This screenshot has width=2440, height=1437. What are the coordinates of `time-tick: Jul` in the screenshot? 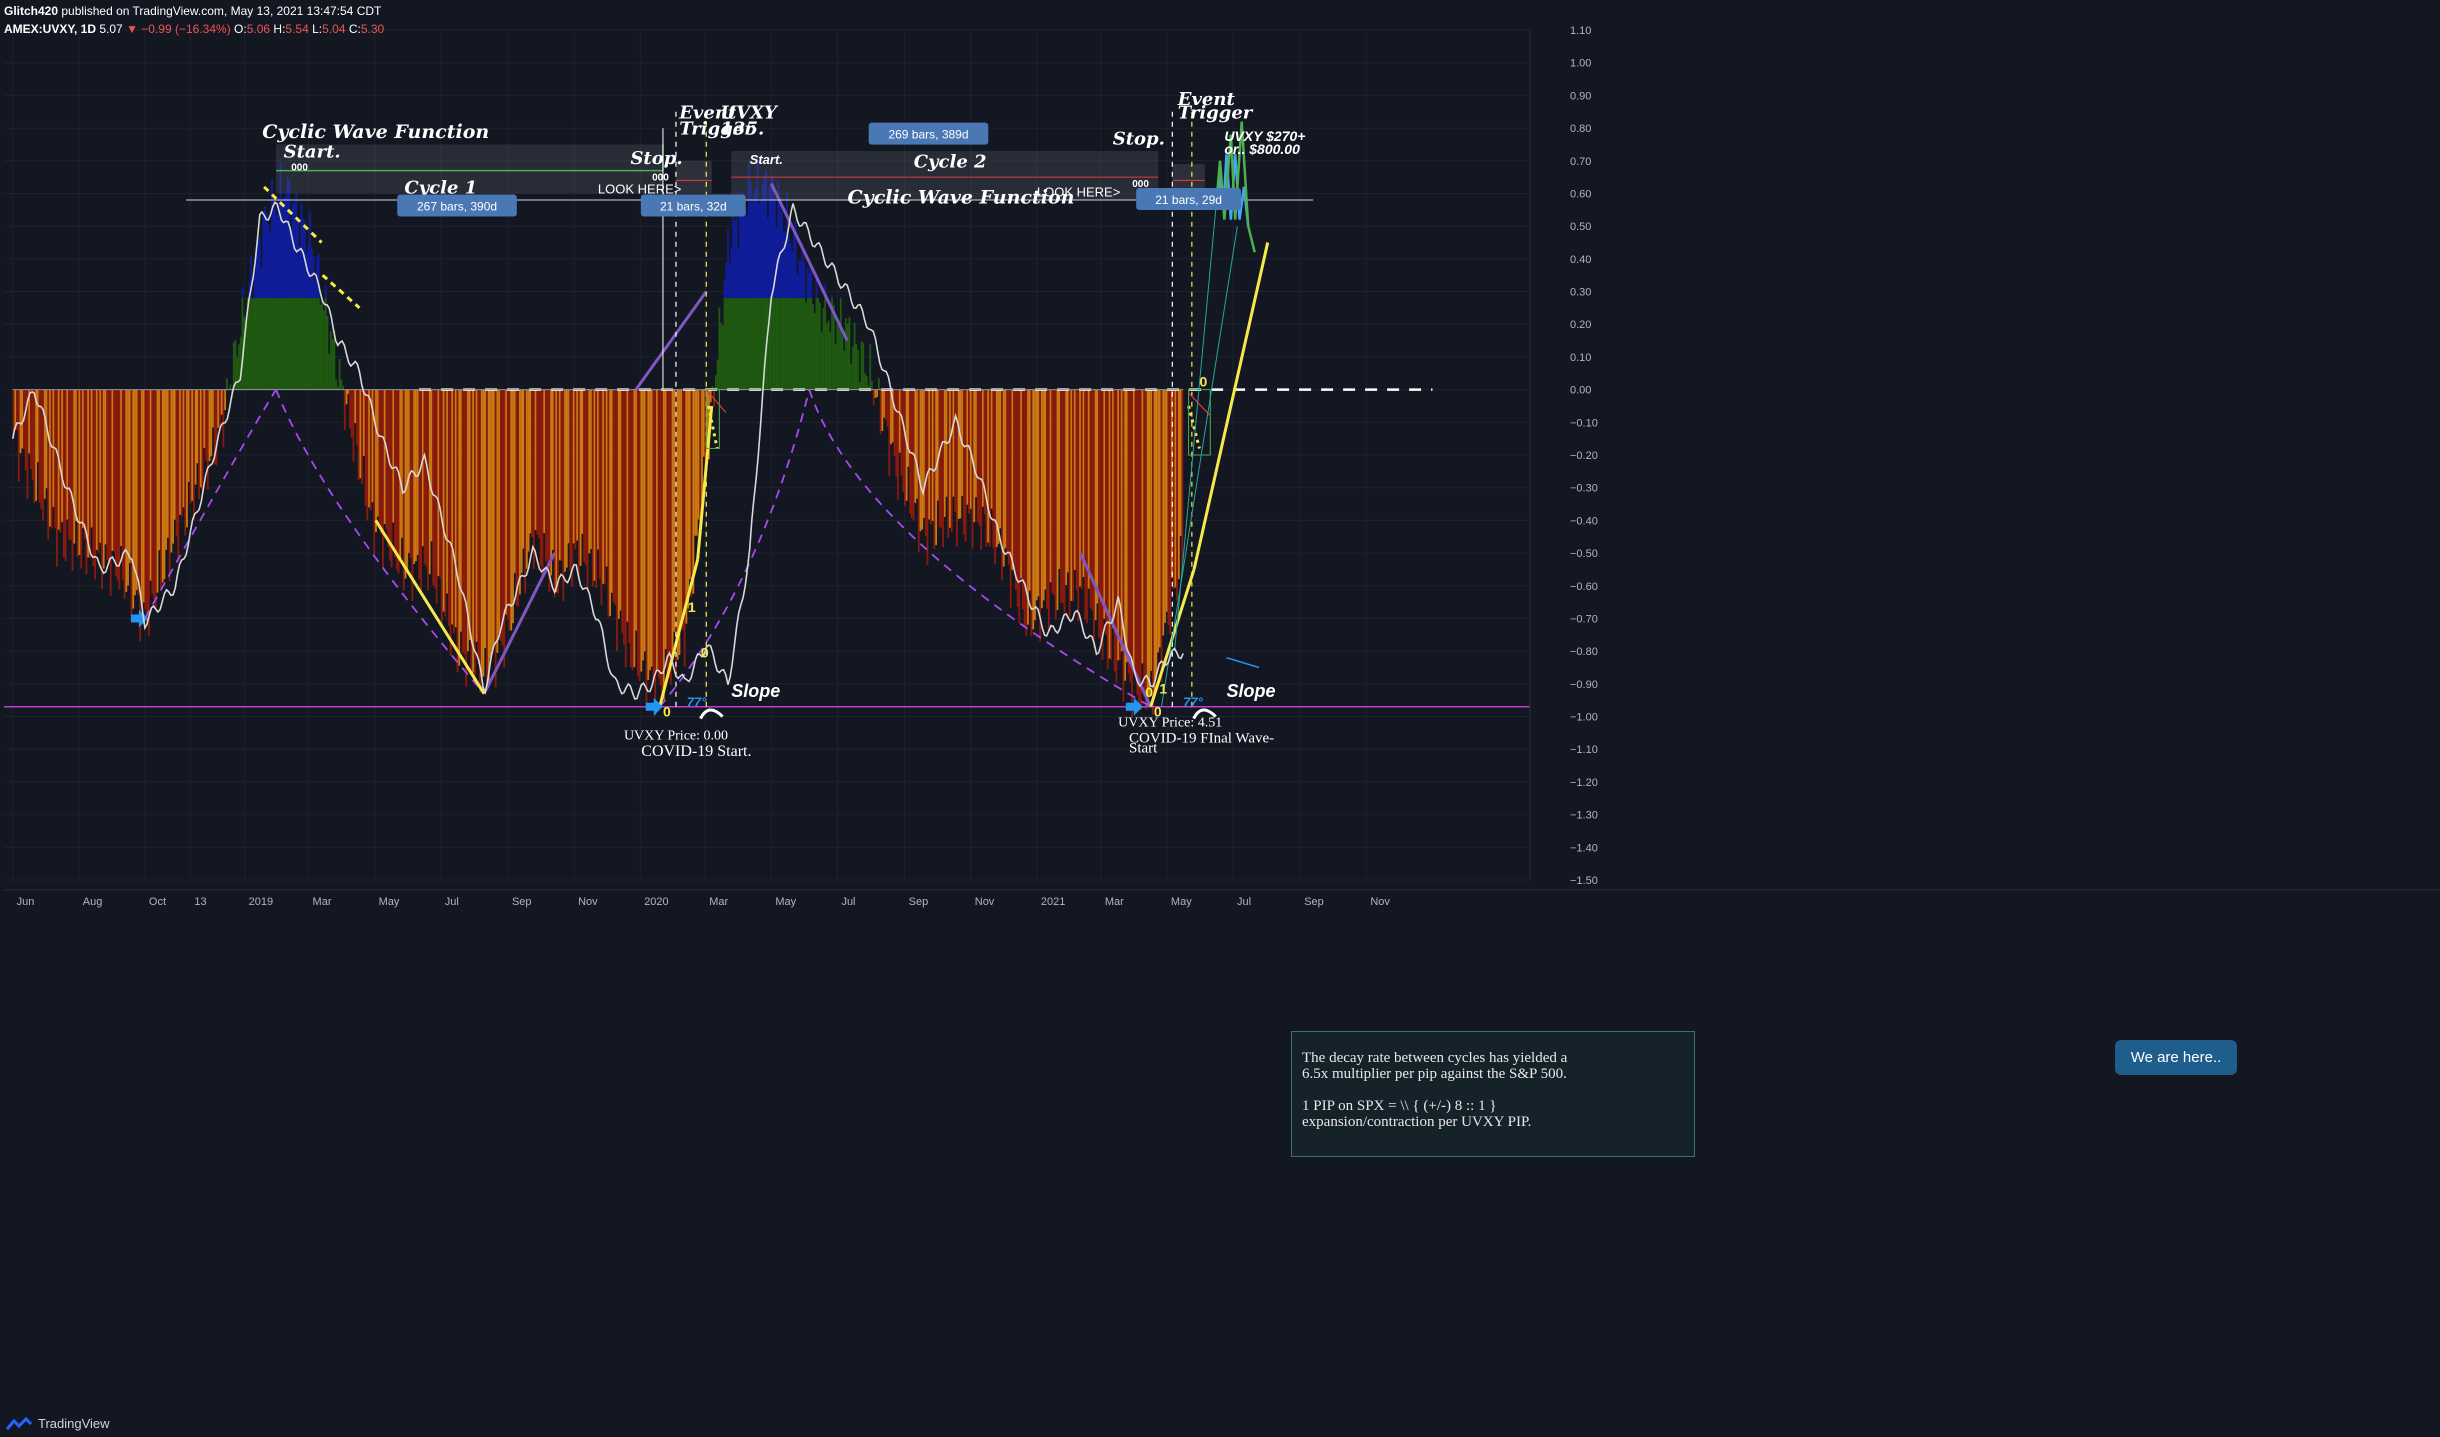 It's located at (452, 902).